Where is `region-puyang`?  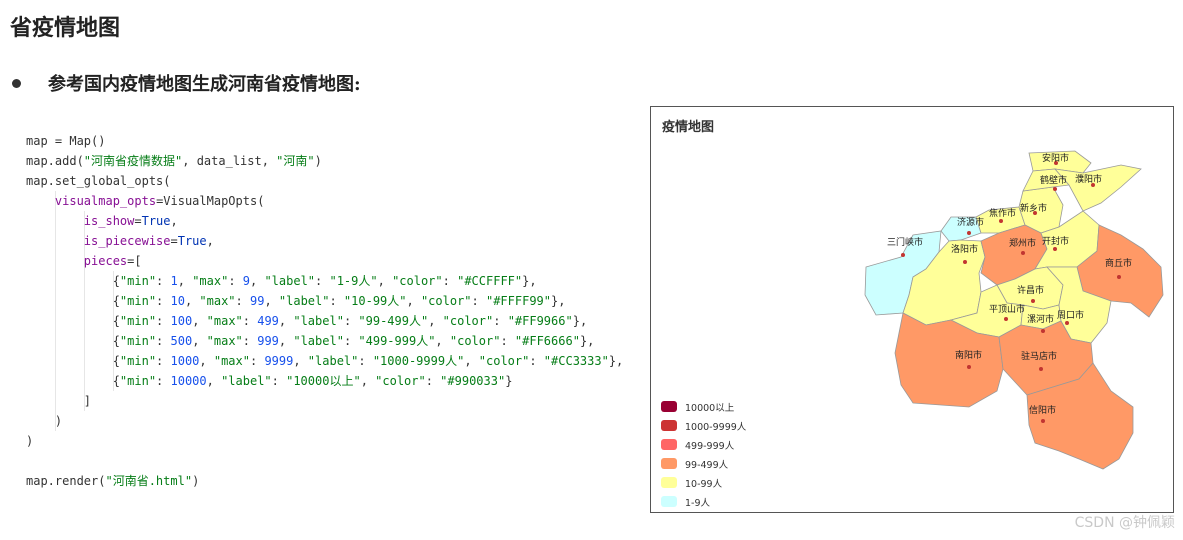
region-puyang is located at coordinates (1097, 188).